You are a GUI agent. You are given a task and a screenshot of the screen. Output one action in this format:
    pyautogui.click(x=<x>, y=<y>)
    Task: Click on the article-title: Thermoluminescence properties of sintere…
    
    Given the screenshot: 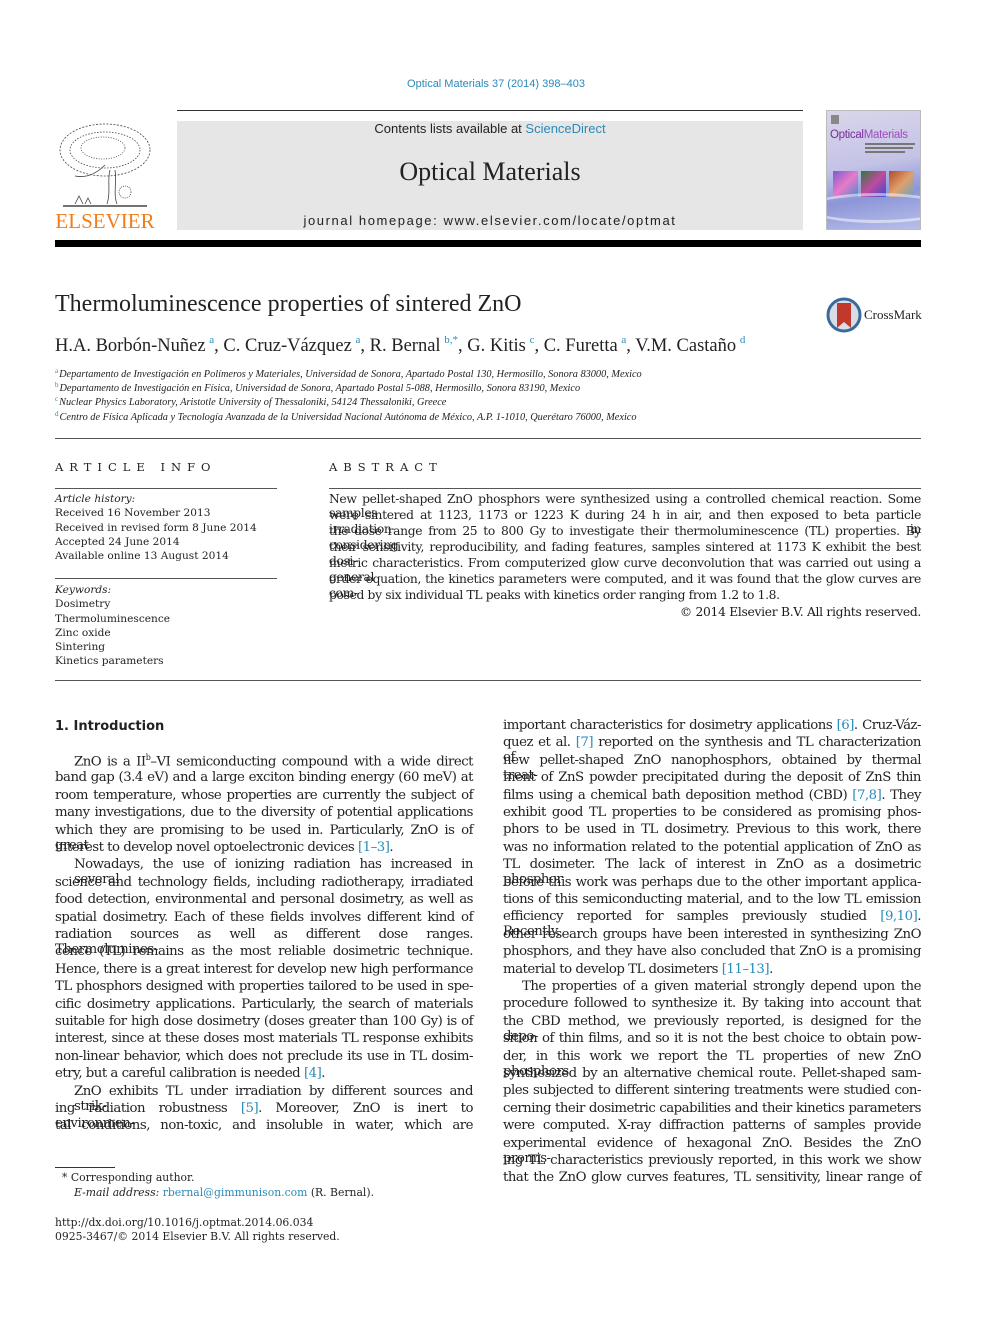 What is the action you would take?
    pyautogui.click(x=288, y=304)
    